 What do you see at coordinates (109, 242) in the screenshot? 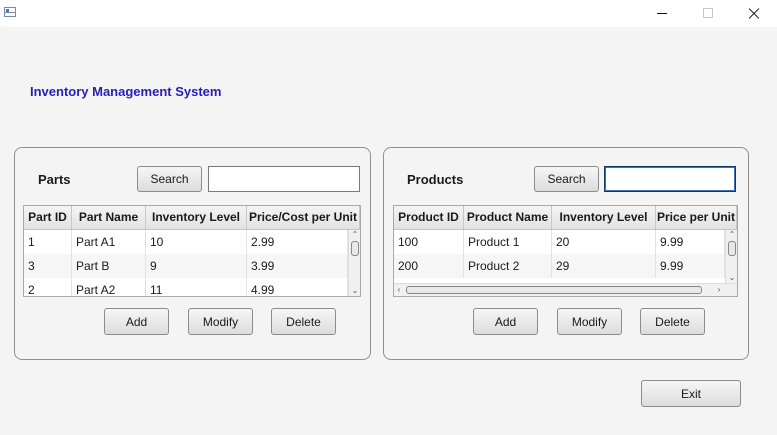
I see `cell-part-name: Part A1` at bounding box center [109, 242].